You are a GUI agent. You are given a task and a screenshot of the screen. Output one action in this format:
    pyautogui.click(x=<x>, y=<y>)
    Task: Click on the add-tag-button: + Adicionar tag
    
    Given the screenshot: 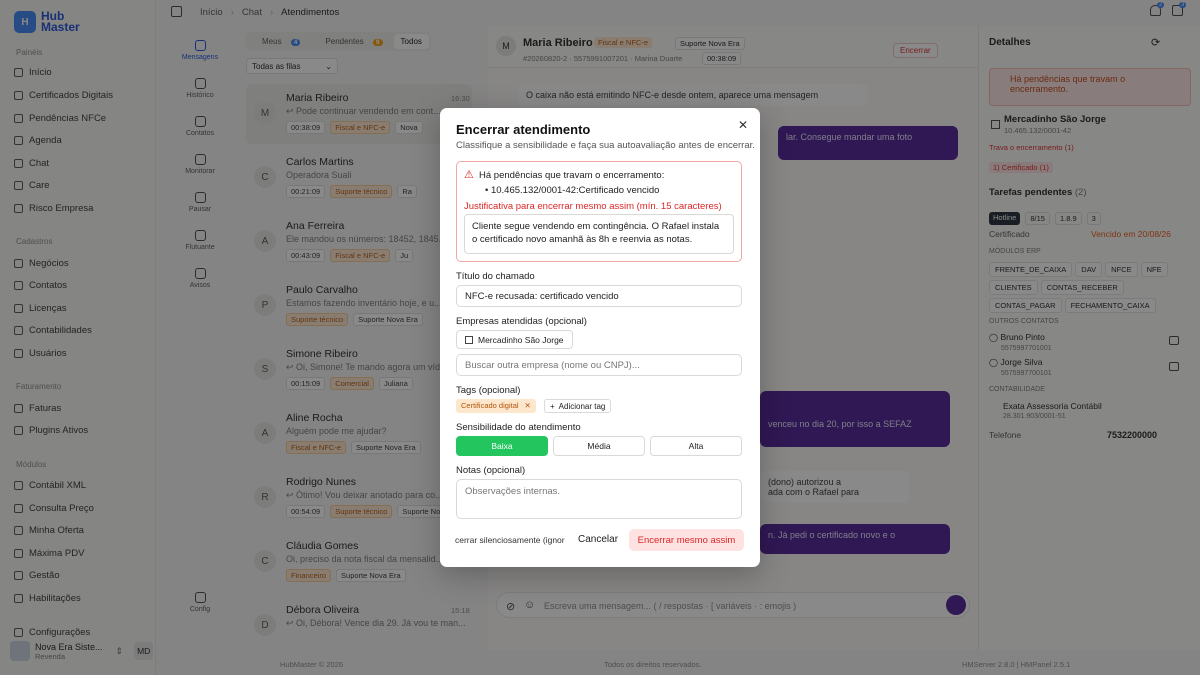 What is the action you would take?
    pyautogui.click(x=578, y=406)
    